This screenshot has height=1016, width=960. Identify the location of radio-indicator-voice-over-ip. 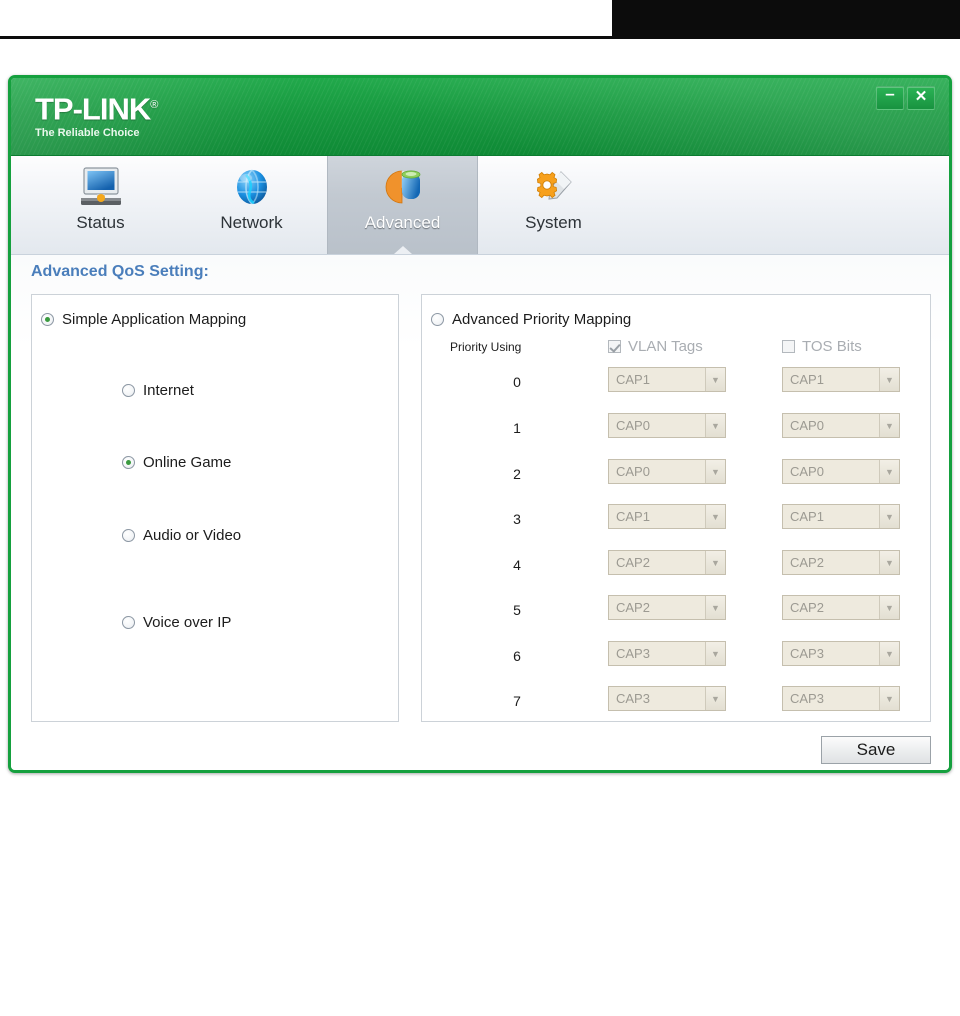
(128, 622).